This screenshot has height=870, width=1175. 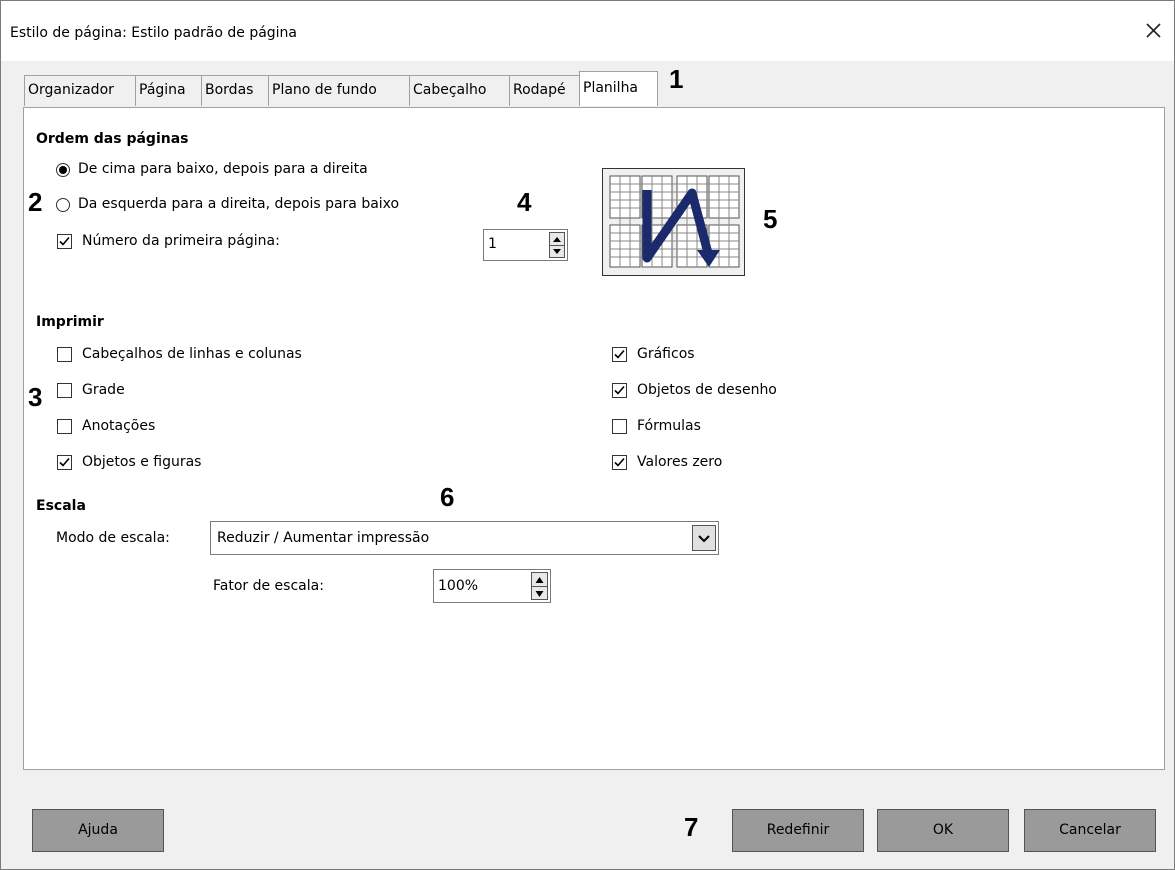 I want to click on checkbox-objects-graphics, so click(x=64, y=462).